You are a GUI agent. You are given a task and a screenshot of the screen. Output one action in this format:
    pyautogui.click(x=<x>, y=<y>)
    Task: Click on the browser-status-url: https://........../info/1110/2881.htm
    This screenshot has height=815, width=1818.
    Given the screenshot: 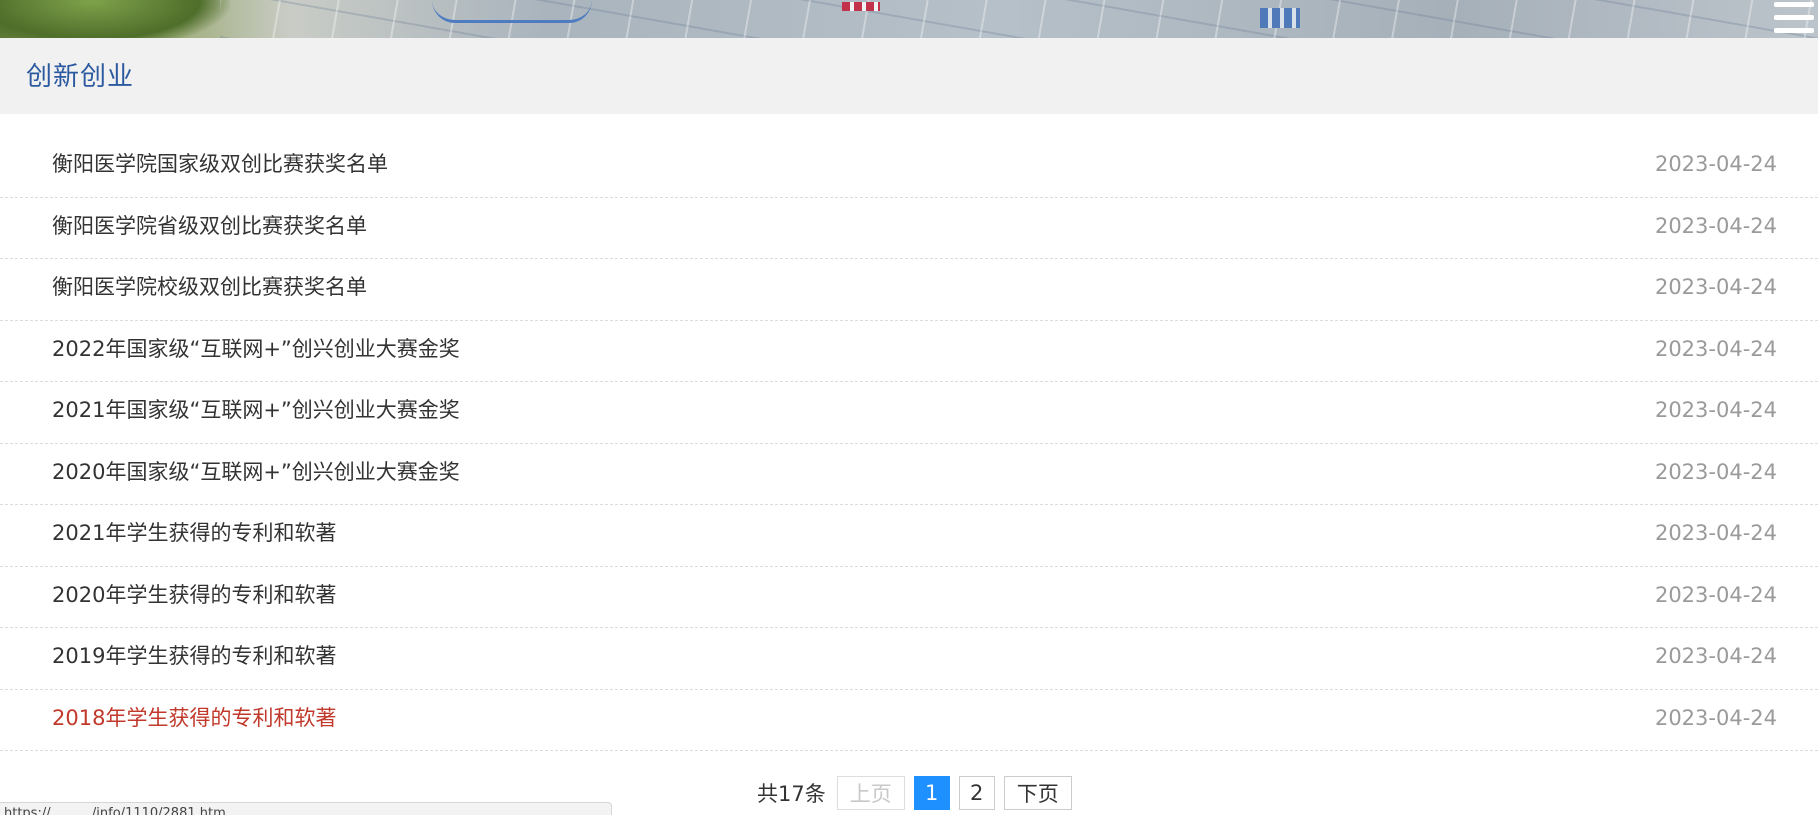 What is the action you would take?
    pyautogui.click(x=306, y=808)
    